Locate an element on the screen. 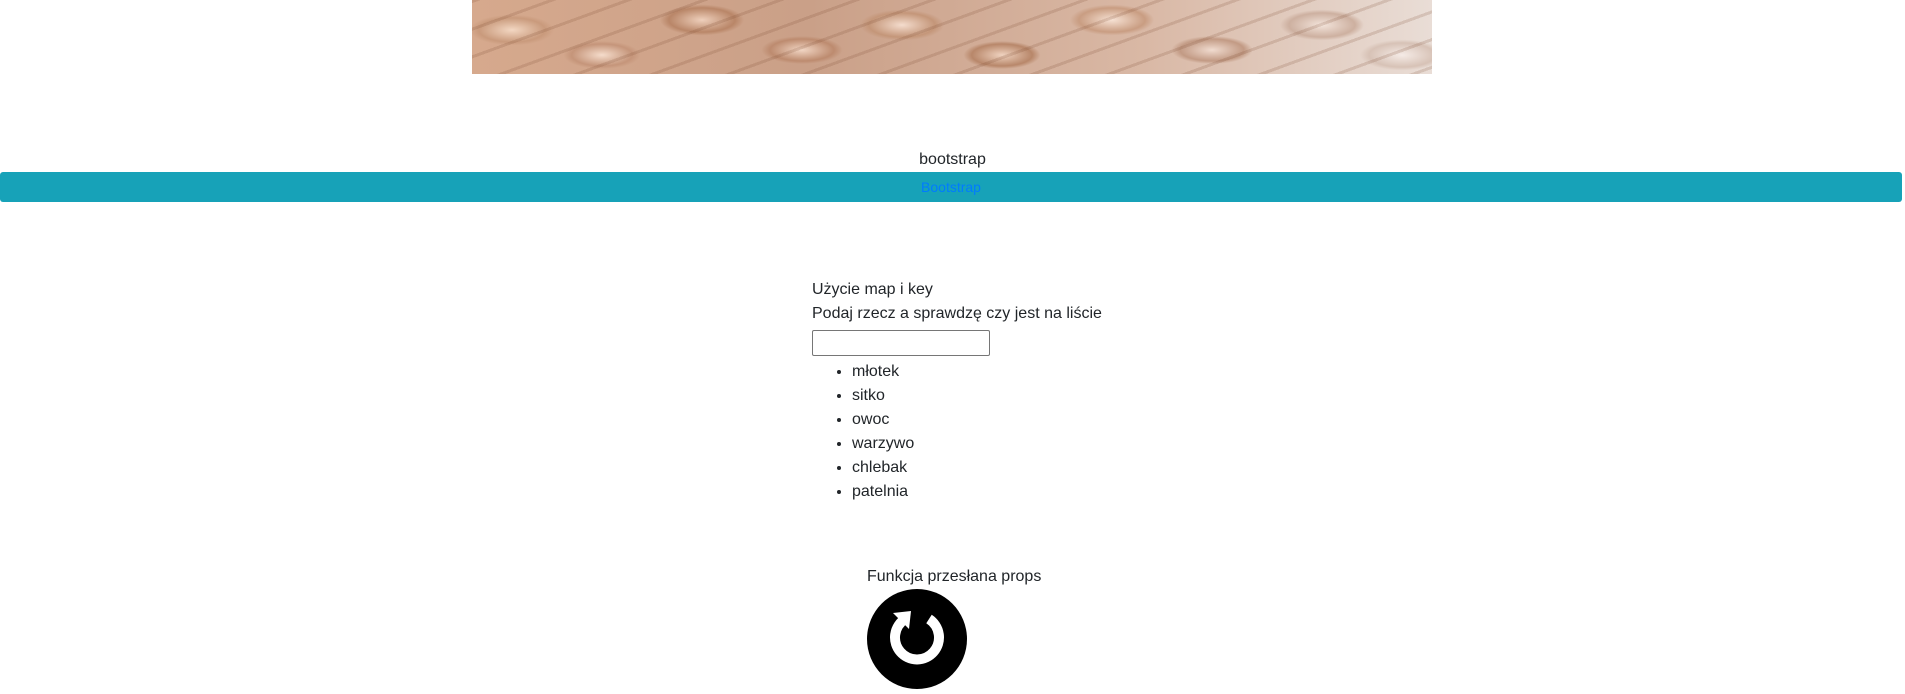 The height and width of the screenshot is (694, 1905). reload-icon is located at coordinates (917, 639).